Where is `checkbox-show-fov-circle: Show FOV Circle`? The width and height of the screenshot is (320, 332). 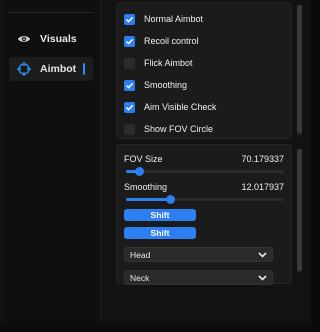
checkbox-show-fov-circle: Show FOV Circle is located at coordinates (168, 129).